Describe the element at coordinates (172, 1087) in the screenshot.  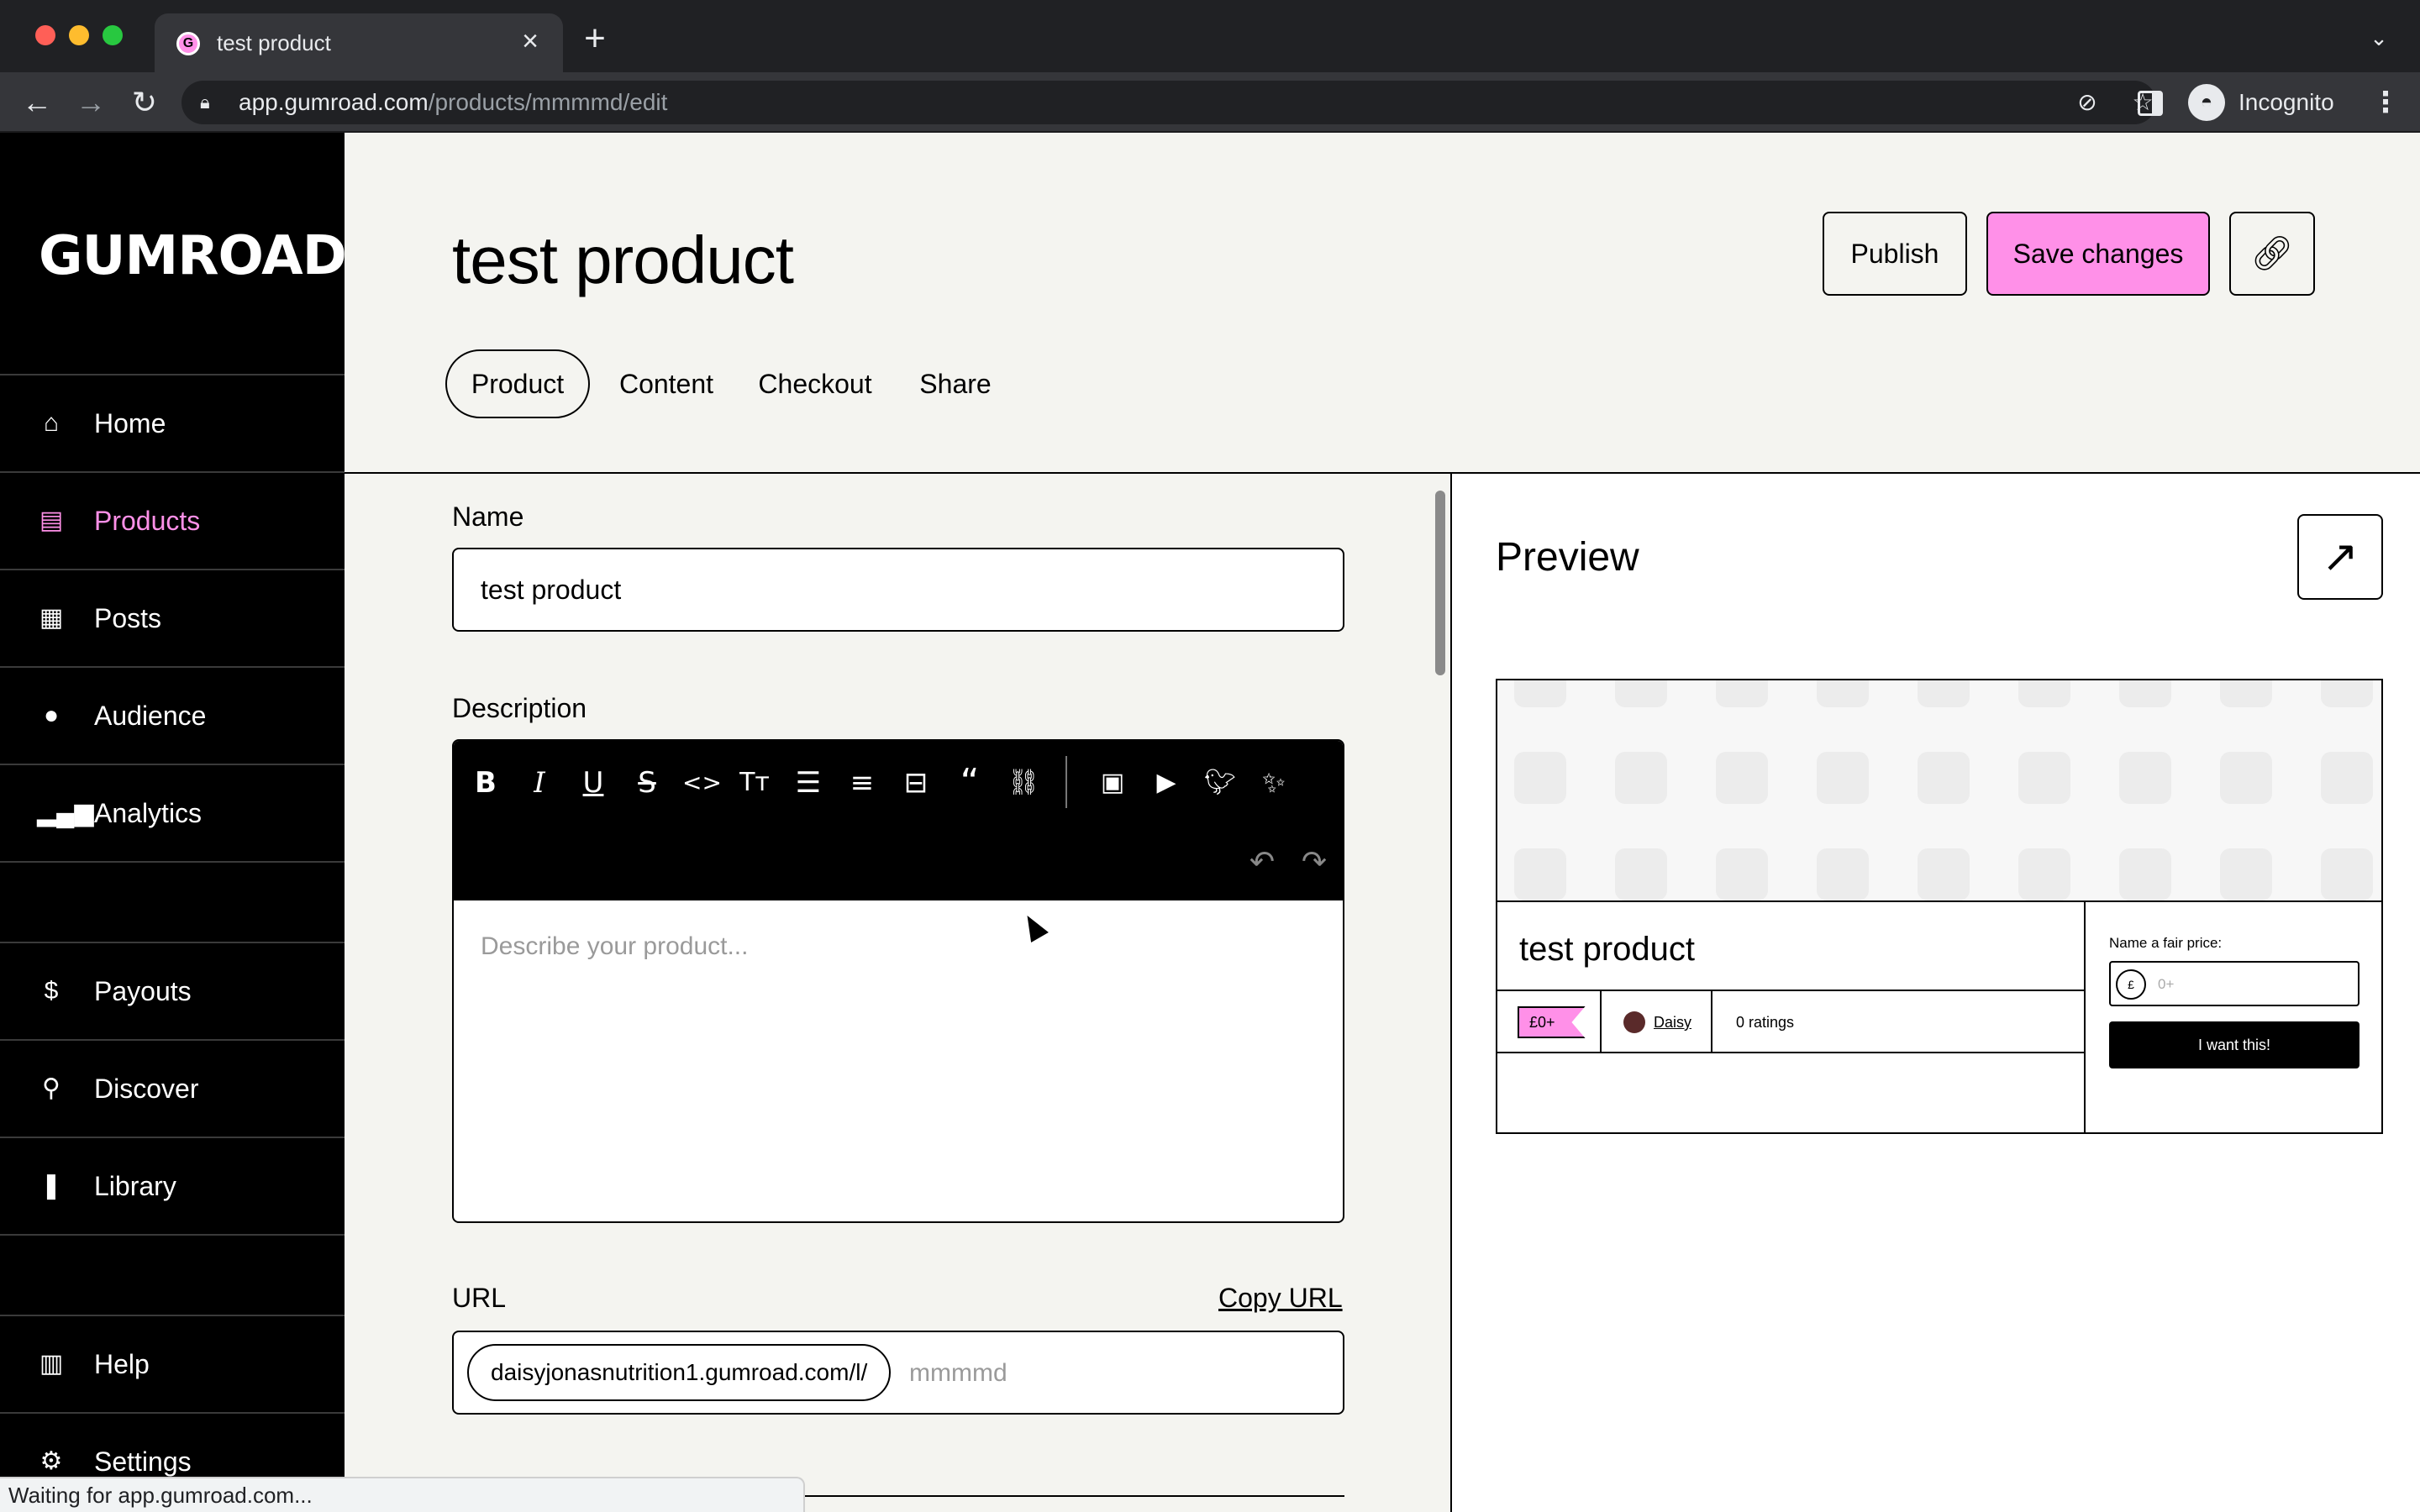
I see `sidebar-item-discover: ⚲ Discover` at that location.